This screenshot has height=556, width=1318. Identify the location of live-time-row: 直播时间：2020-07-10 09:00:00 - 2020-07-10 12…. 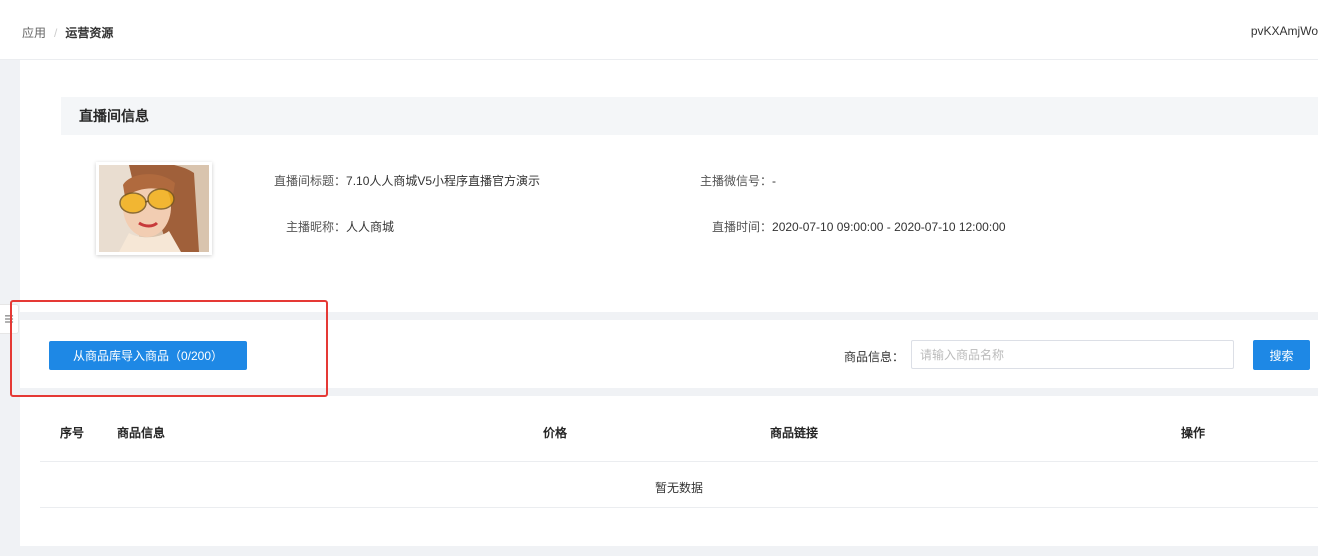
(859, 226).